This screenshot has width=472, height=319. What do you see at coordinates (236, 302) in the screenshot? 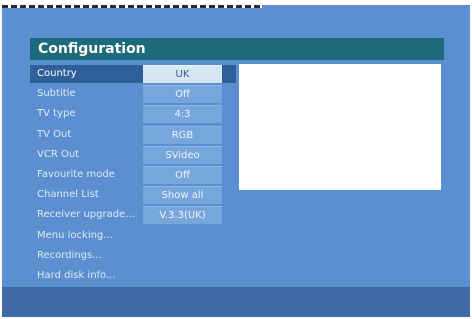
I see `bottom-bar` at bounding box center [236, 302].